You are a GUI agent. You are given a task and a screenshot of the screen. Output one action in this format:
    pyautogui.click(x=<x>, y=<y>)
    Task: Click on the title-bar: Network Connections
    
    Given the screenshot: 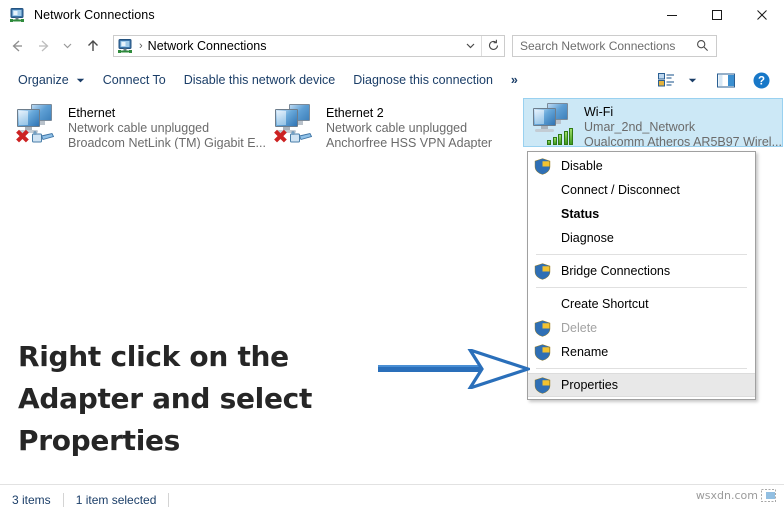 What is the action you would take?
    pyautogui.click(x=392, y=14)
    